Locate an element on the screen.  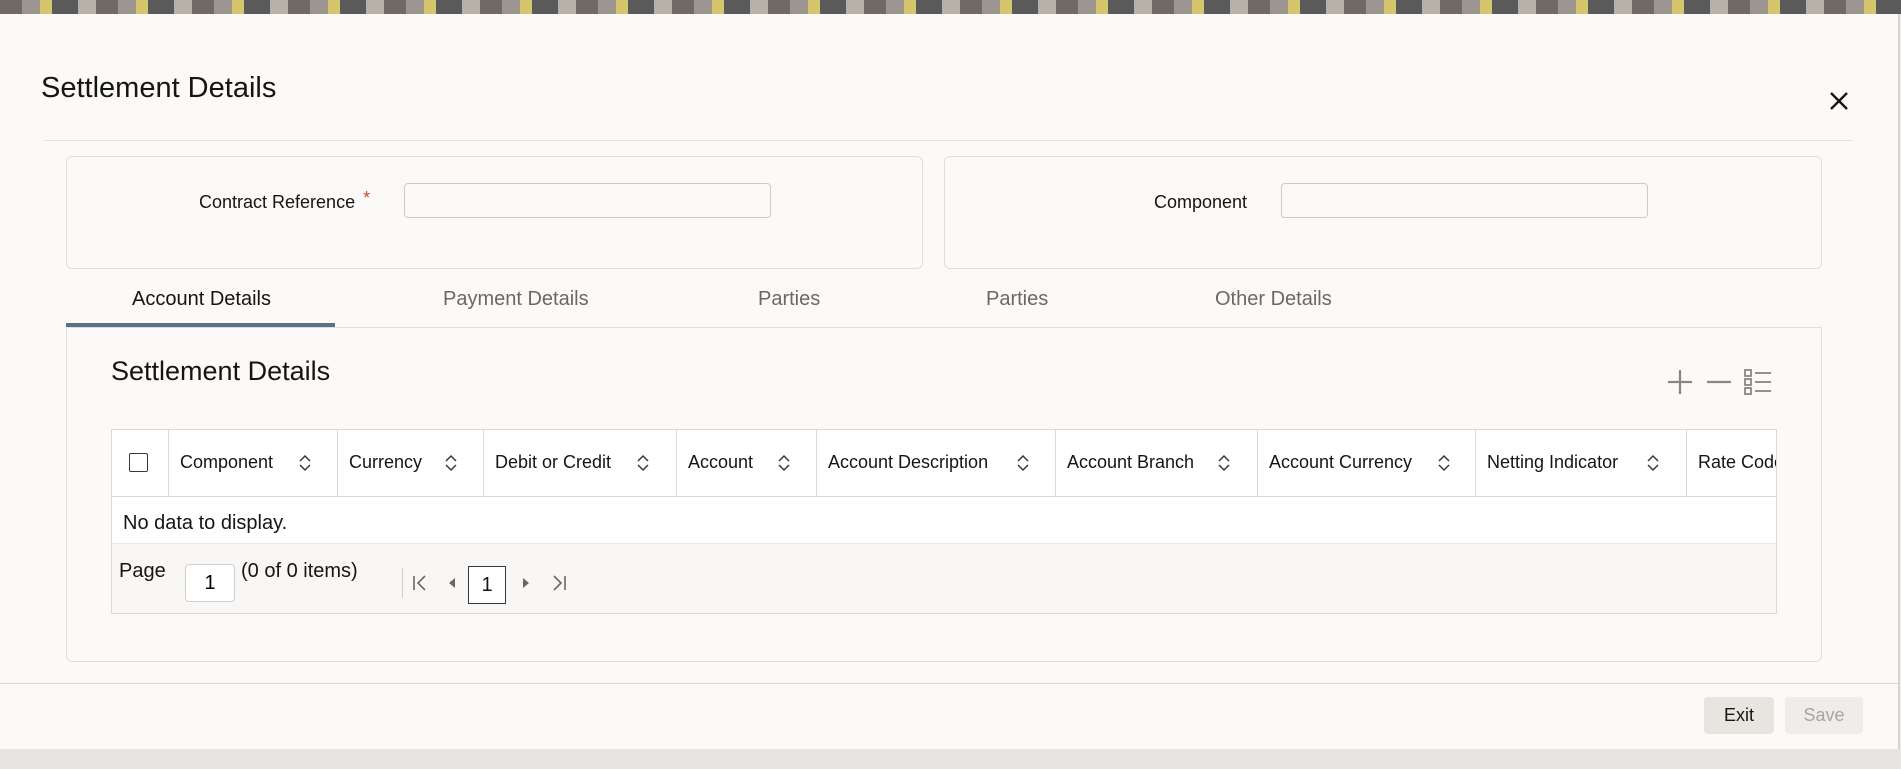
column-label: Currency is located at coordinates (386, 462).